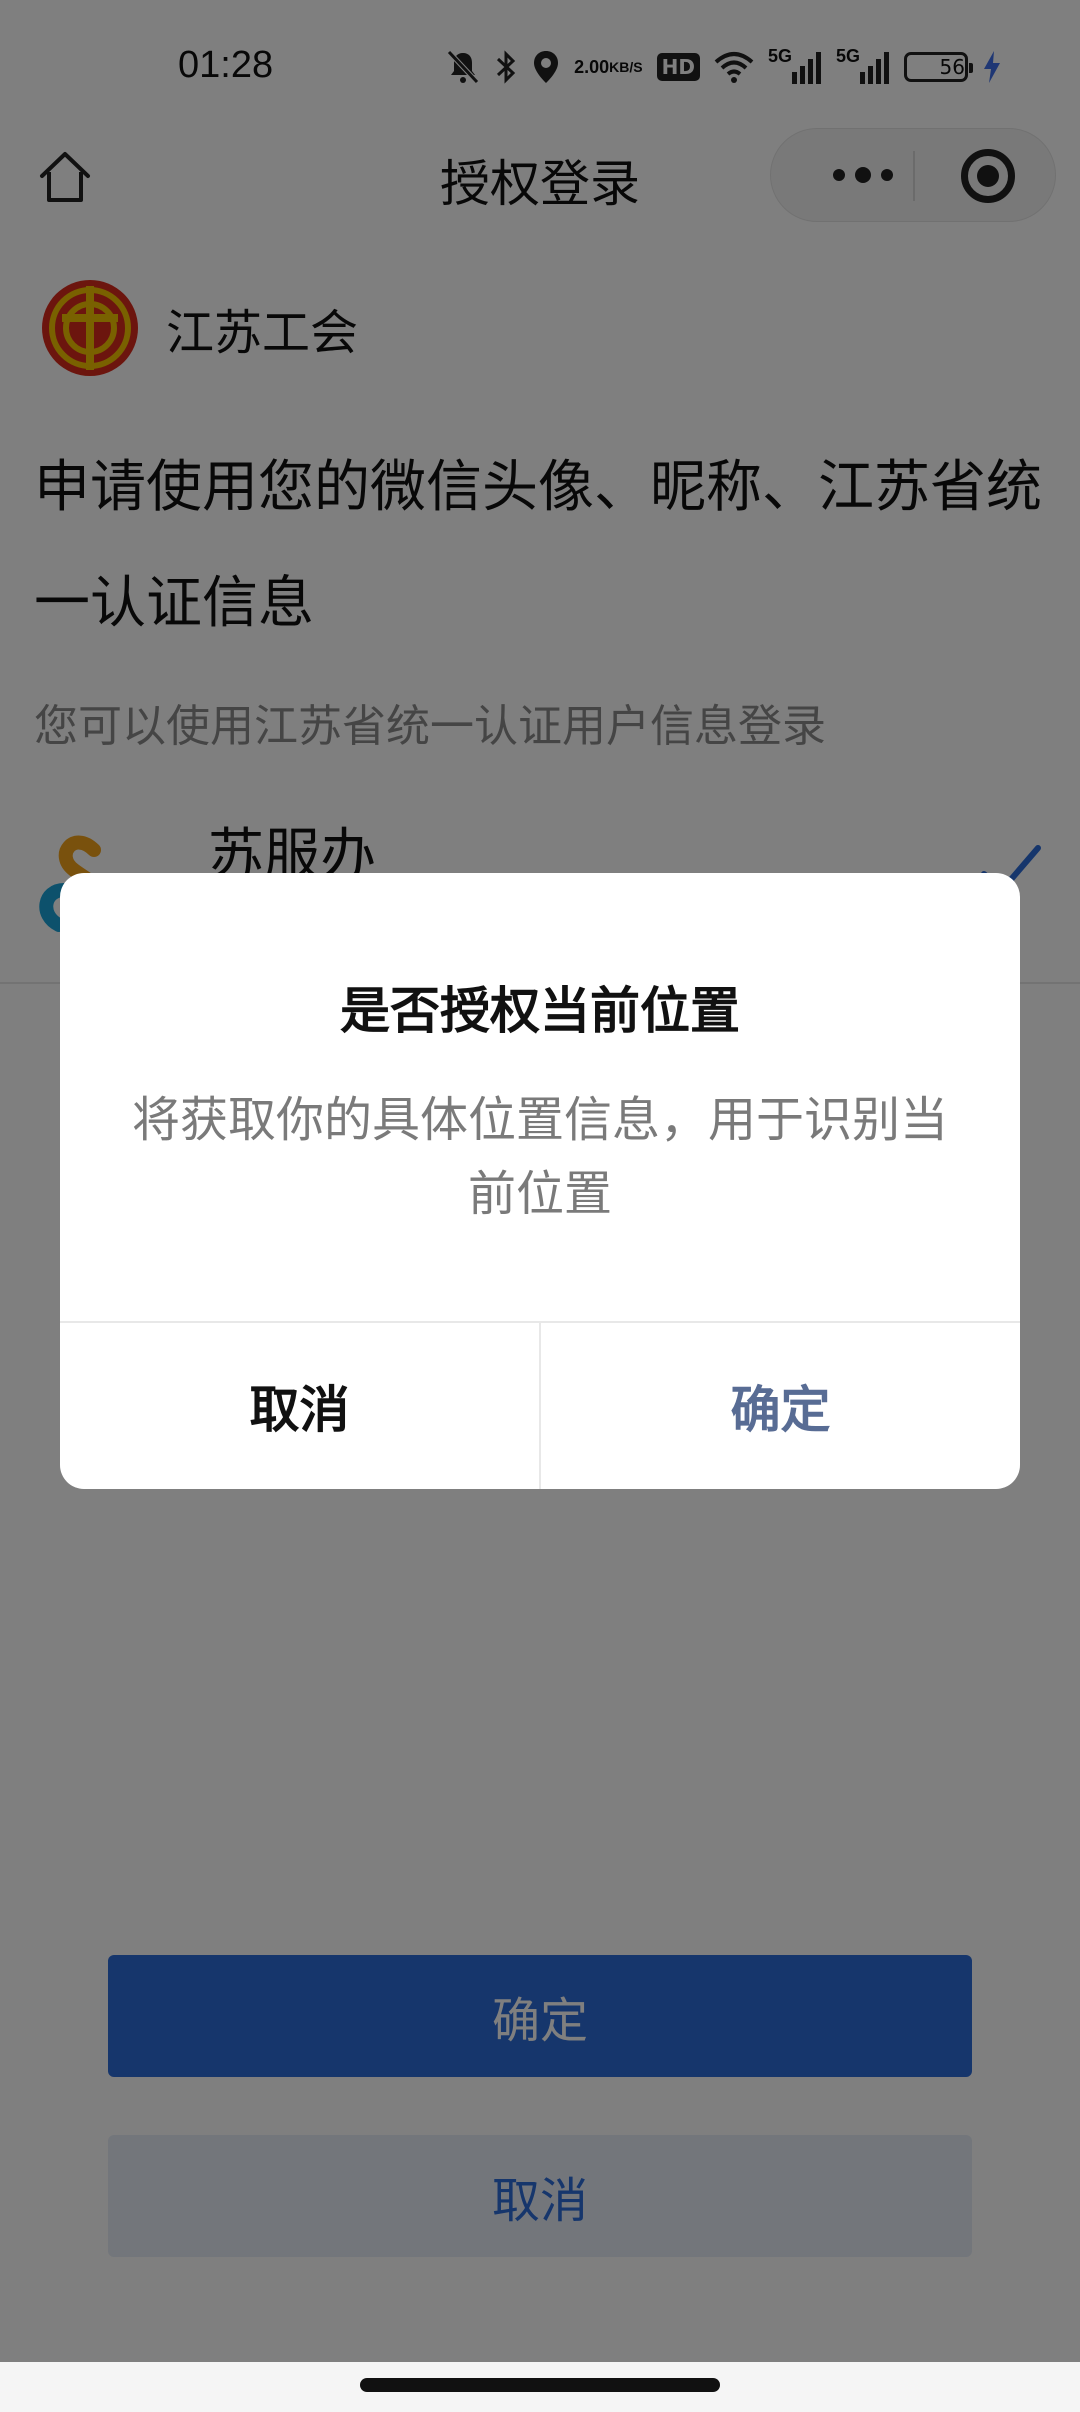  Describe the element at coordinates (540, 1011) in the screenshot. I see `dialog-title: 是否授权当前位置` at that location.